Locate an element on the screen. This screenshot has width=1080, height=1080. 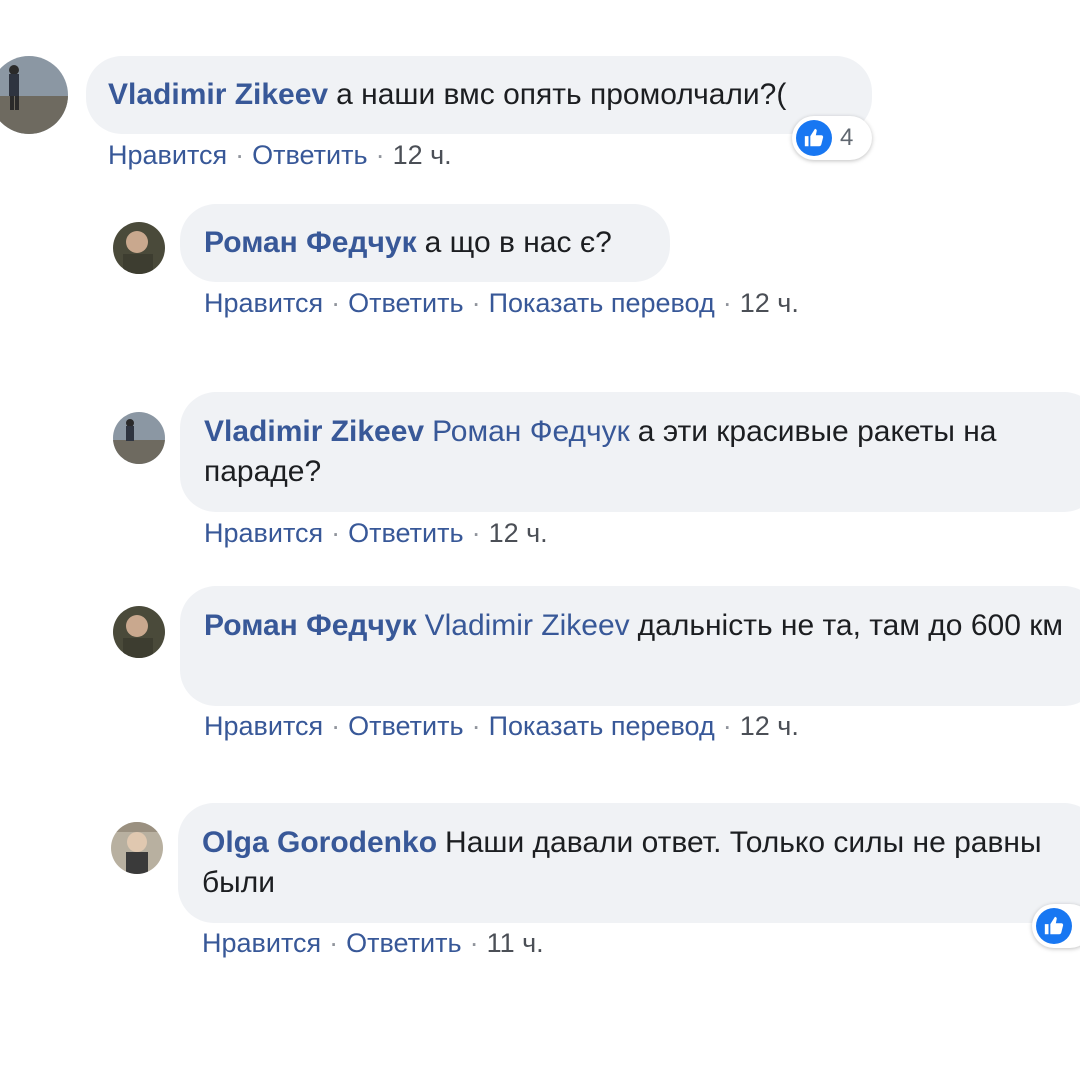
reply-button: Ответить is located at coordinates (403, 943).